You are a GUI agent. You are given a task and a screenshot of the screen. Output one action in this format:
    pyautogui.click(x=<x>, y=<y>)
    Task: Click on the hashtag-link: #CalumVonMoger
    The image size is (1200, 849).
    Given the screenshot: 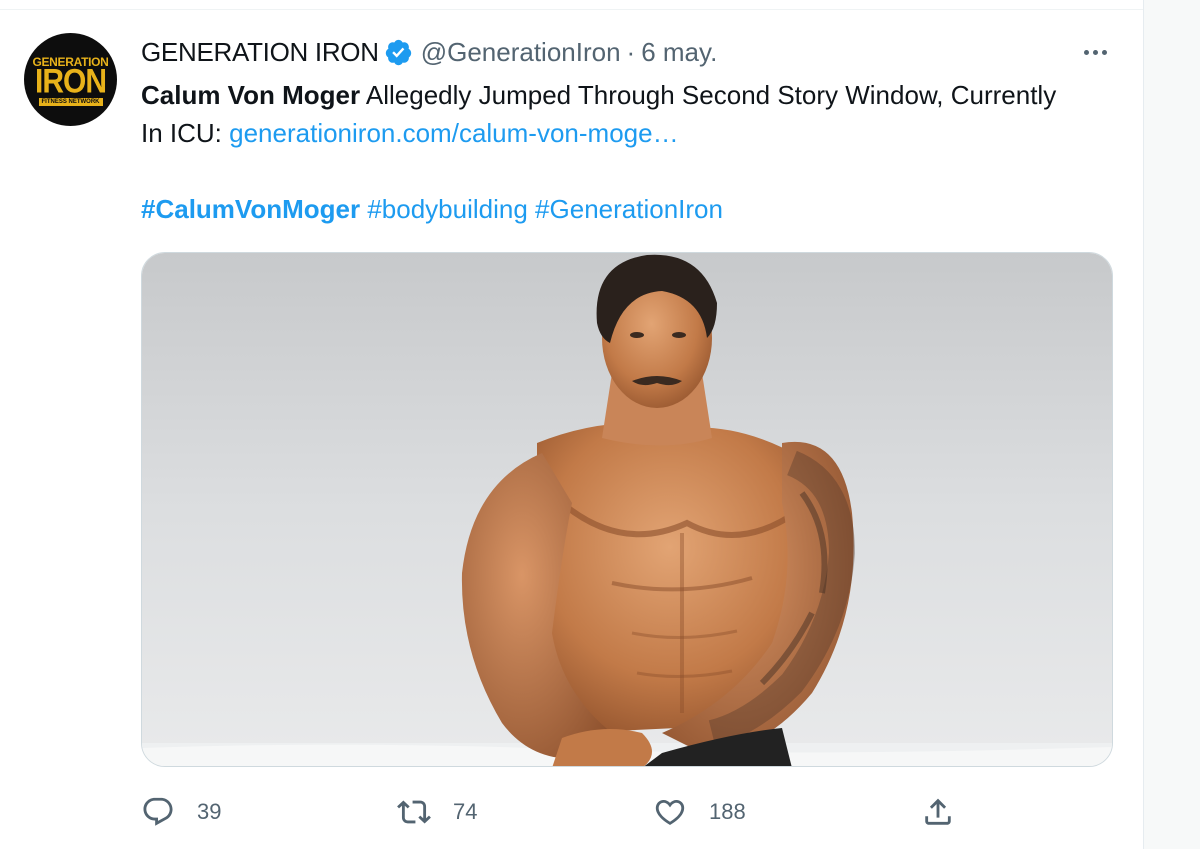 What is the action you would take?
    pyautogui.click(x=250, y=209)
    